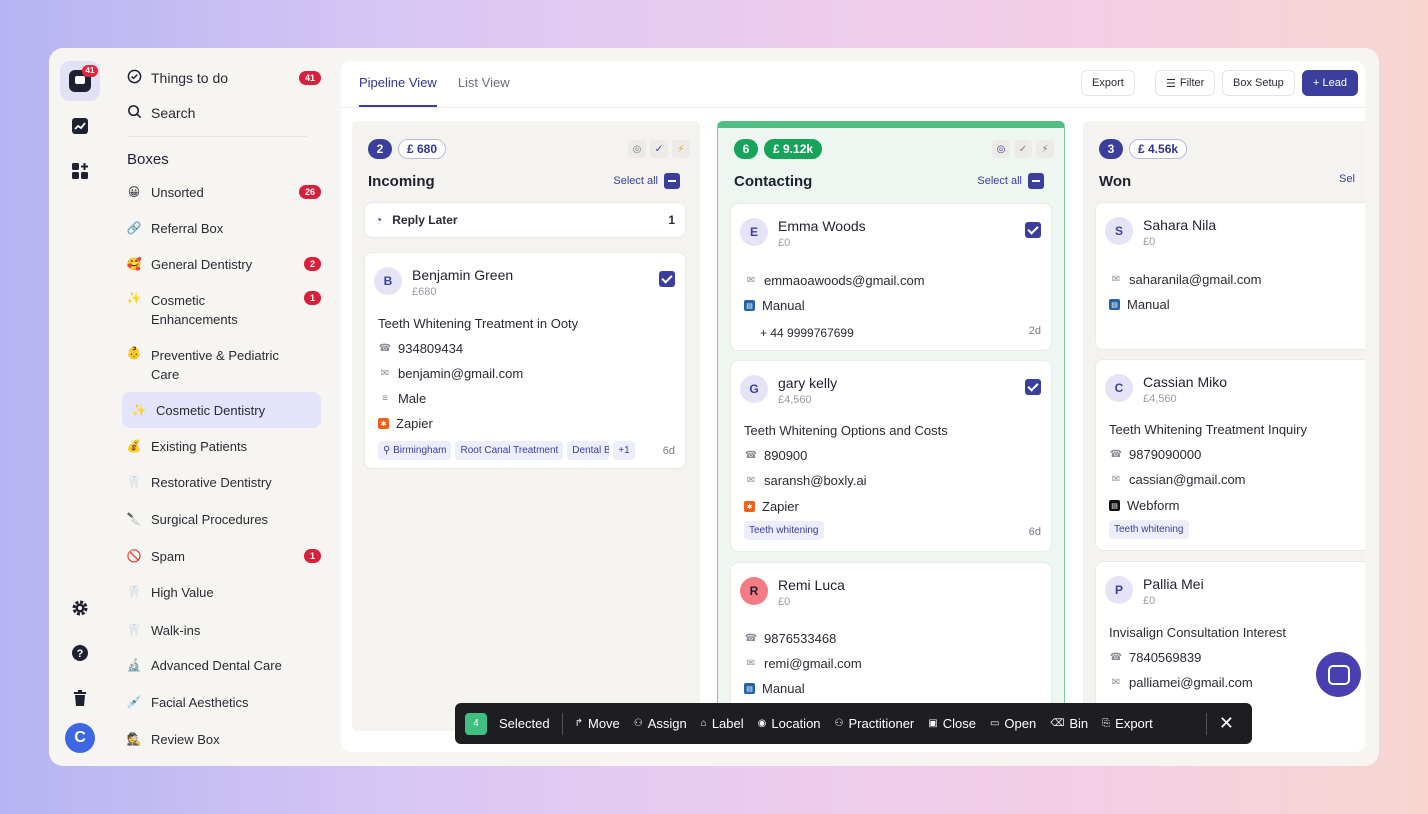 The height and width of the screenshot is (814, 1428). What do you see at coordinates (415, 450) in the screenshot?
I see `tag-location: ⚲ Birmingham` at bounding box center [415, 450].